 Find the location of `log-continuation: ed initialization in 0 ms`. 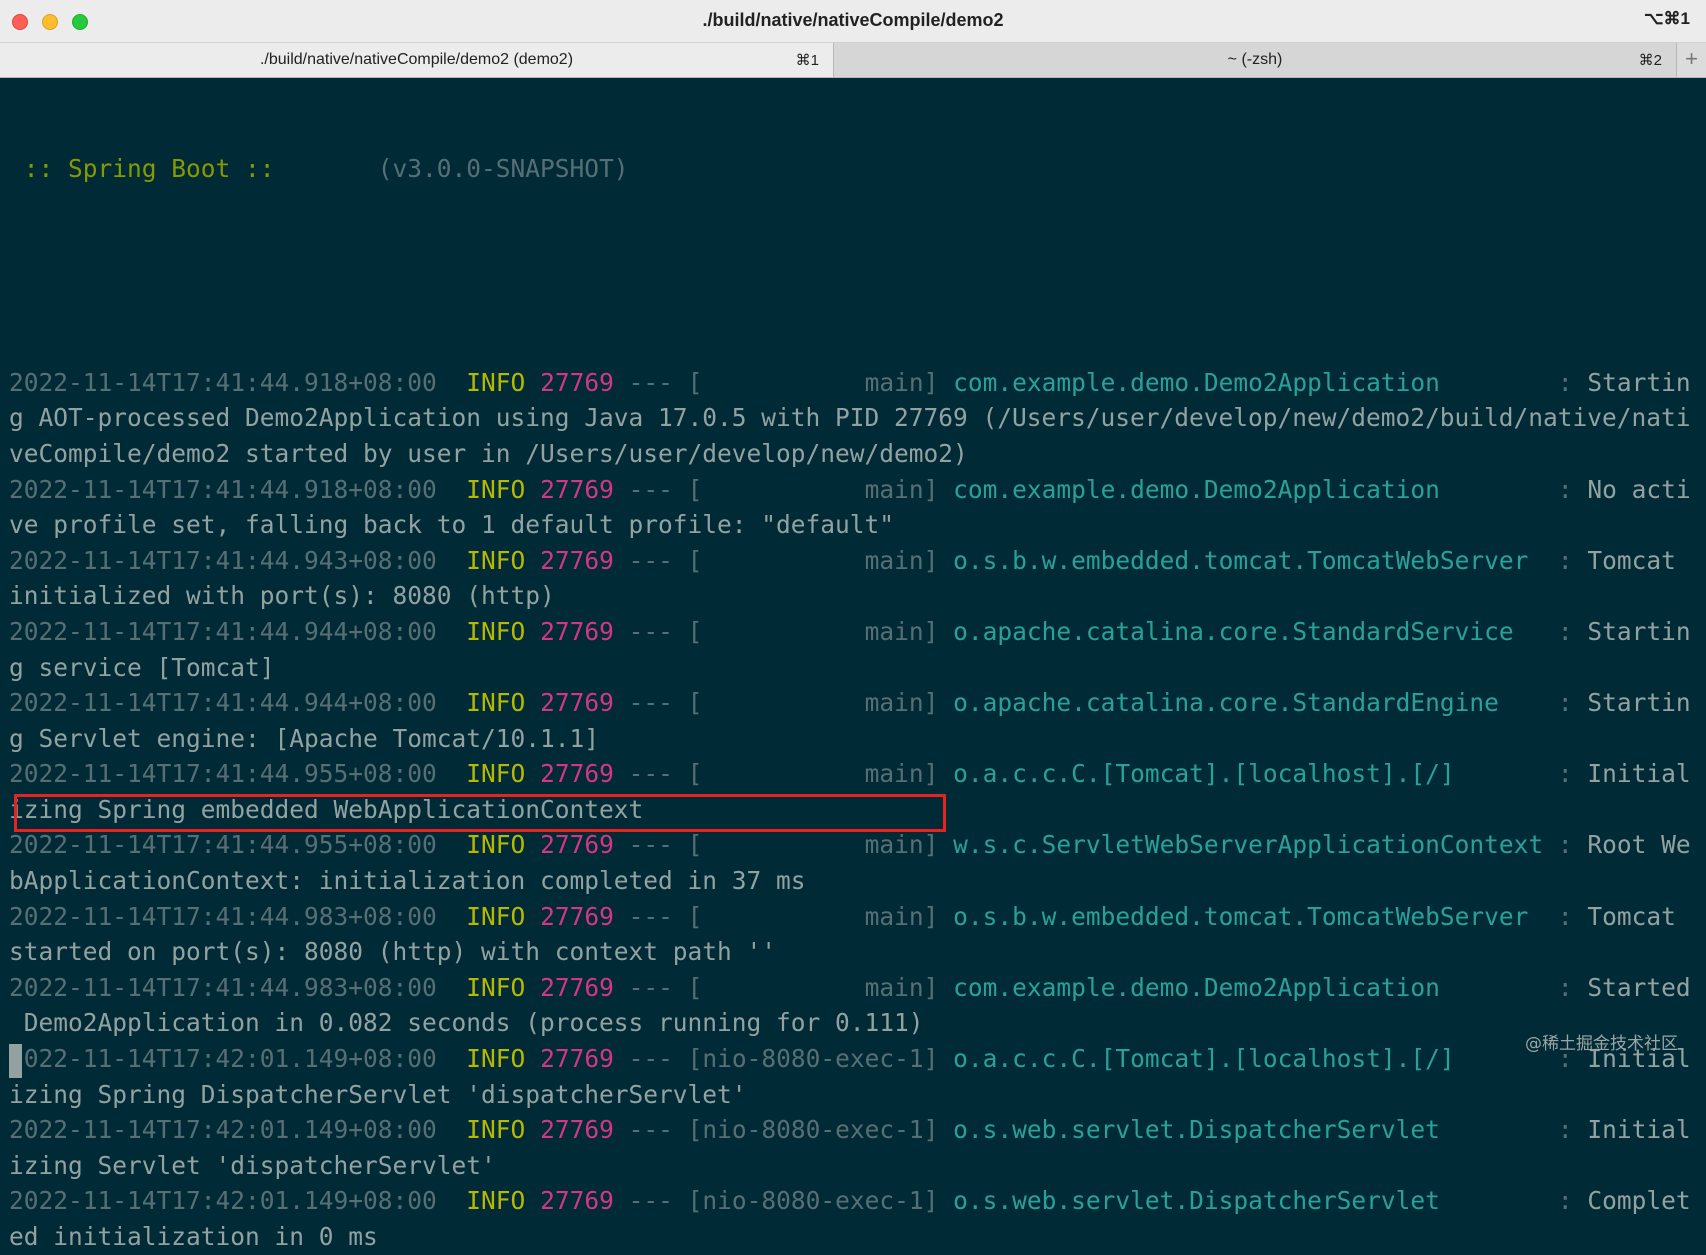

log-continuation: ed initialization in 0 ms is located at coordinates (854, 1237).